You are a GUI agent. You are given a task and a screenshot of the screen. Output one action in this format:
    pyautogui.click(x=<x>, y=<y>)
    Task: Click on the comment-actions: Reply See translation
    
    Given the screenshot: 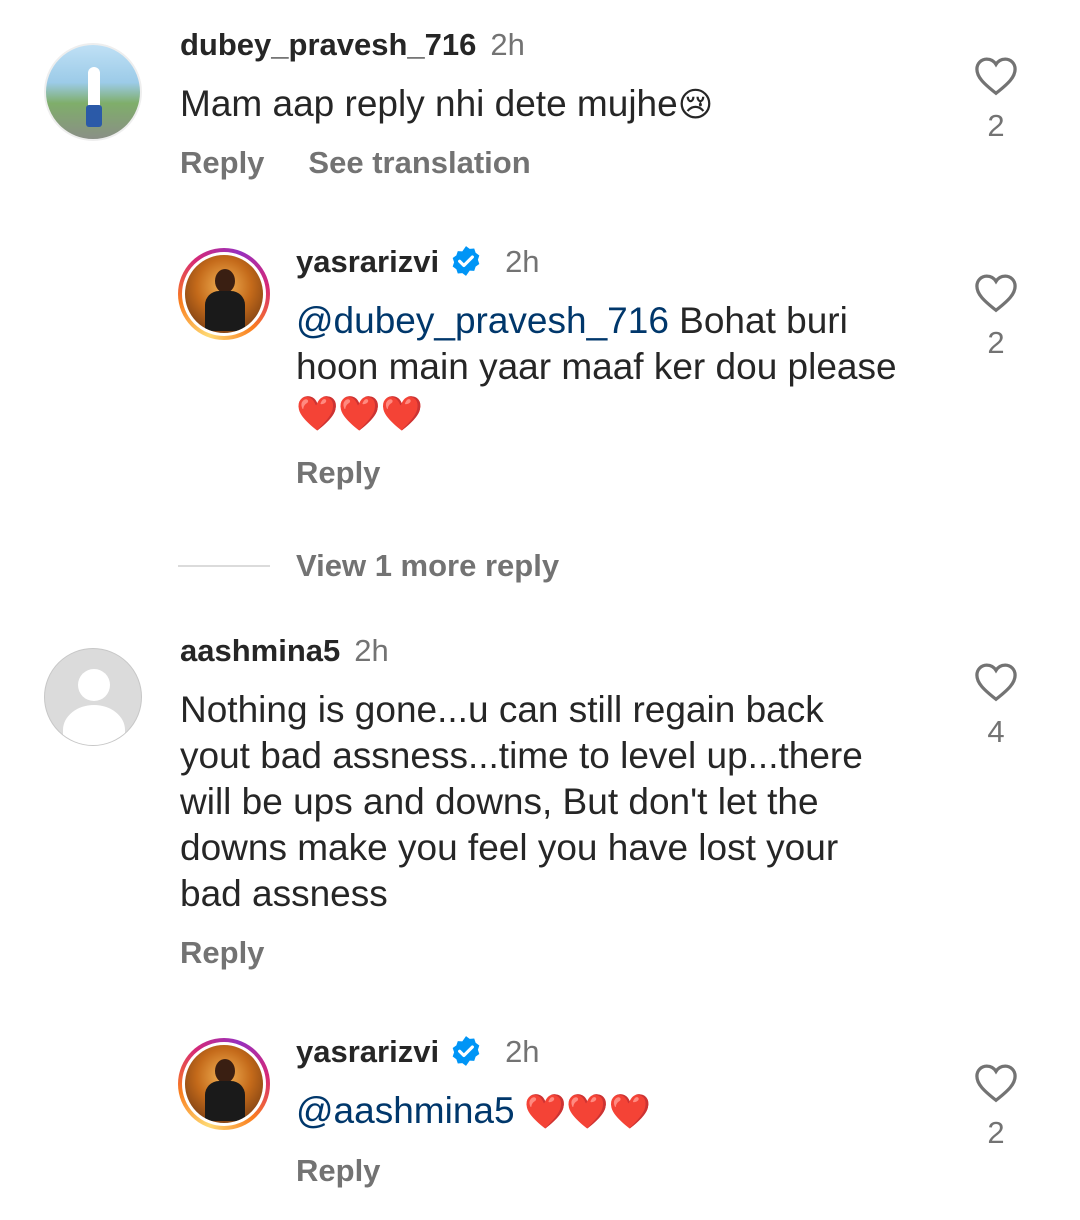 What is the action you would take?
    pyautogui.click(x=377, y=163)
    